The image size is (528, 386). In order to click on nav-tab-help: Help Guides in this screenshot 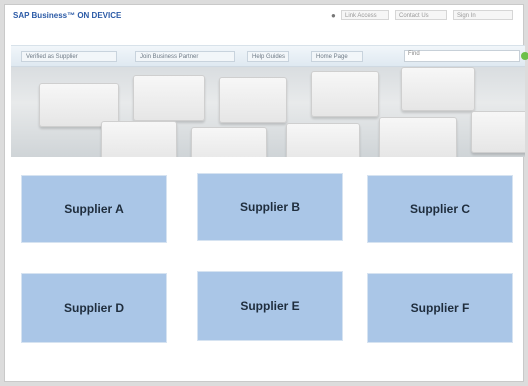, I will do `click(268, 56)`.